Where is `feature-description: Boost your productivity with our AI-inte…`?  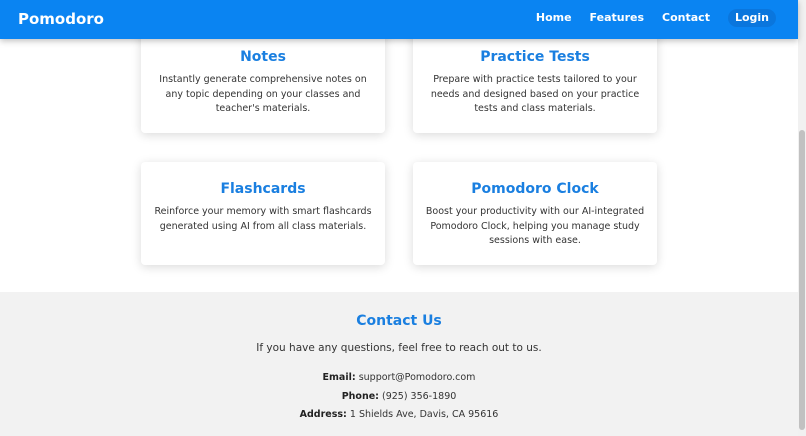
feature-description: Boost your productivity with our AI-inte… is located at coordinates (535, 226).